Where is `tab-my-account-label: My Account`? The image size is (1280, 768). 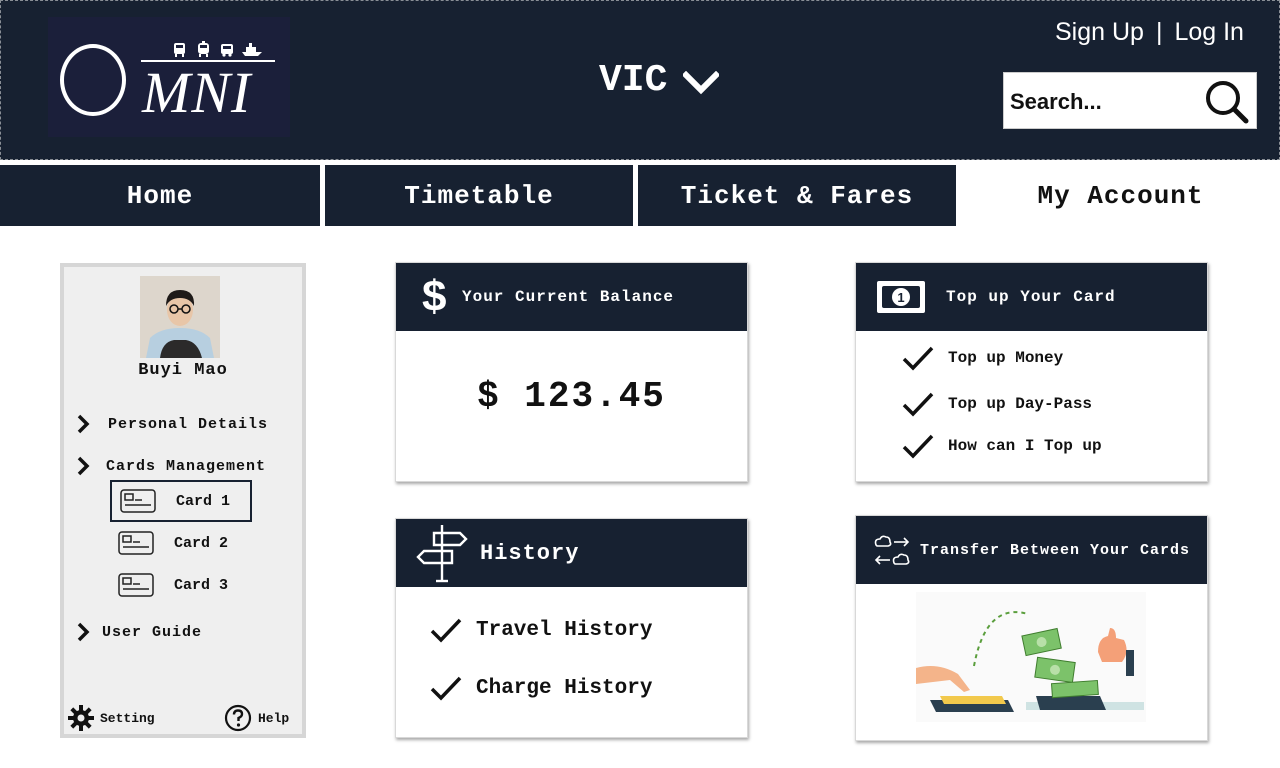 tab-my-account-label: My Account is located at coordinates (1120, 195).